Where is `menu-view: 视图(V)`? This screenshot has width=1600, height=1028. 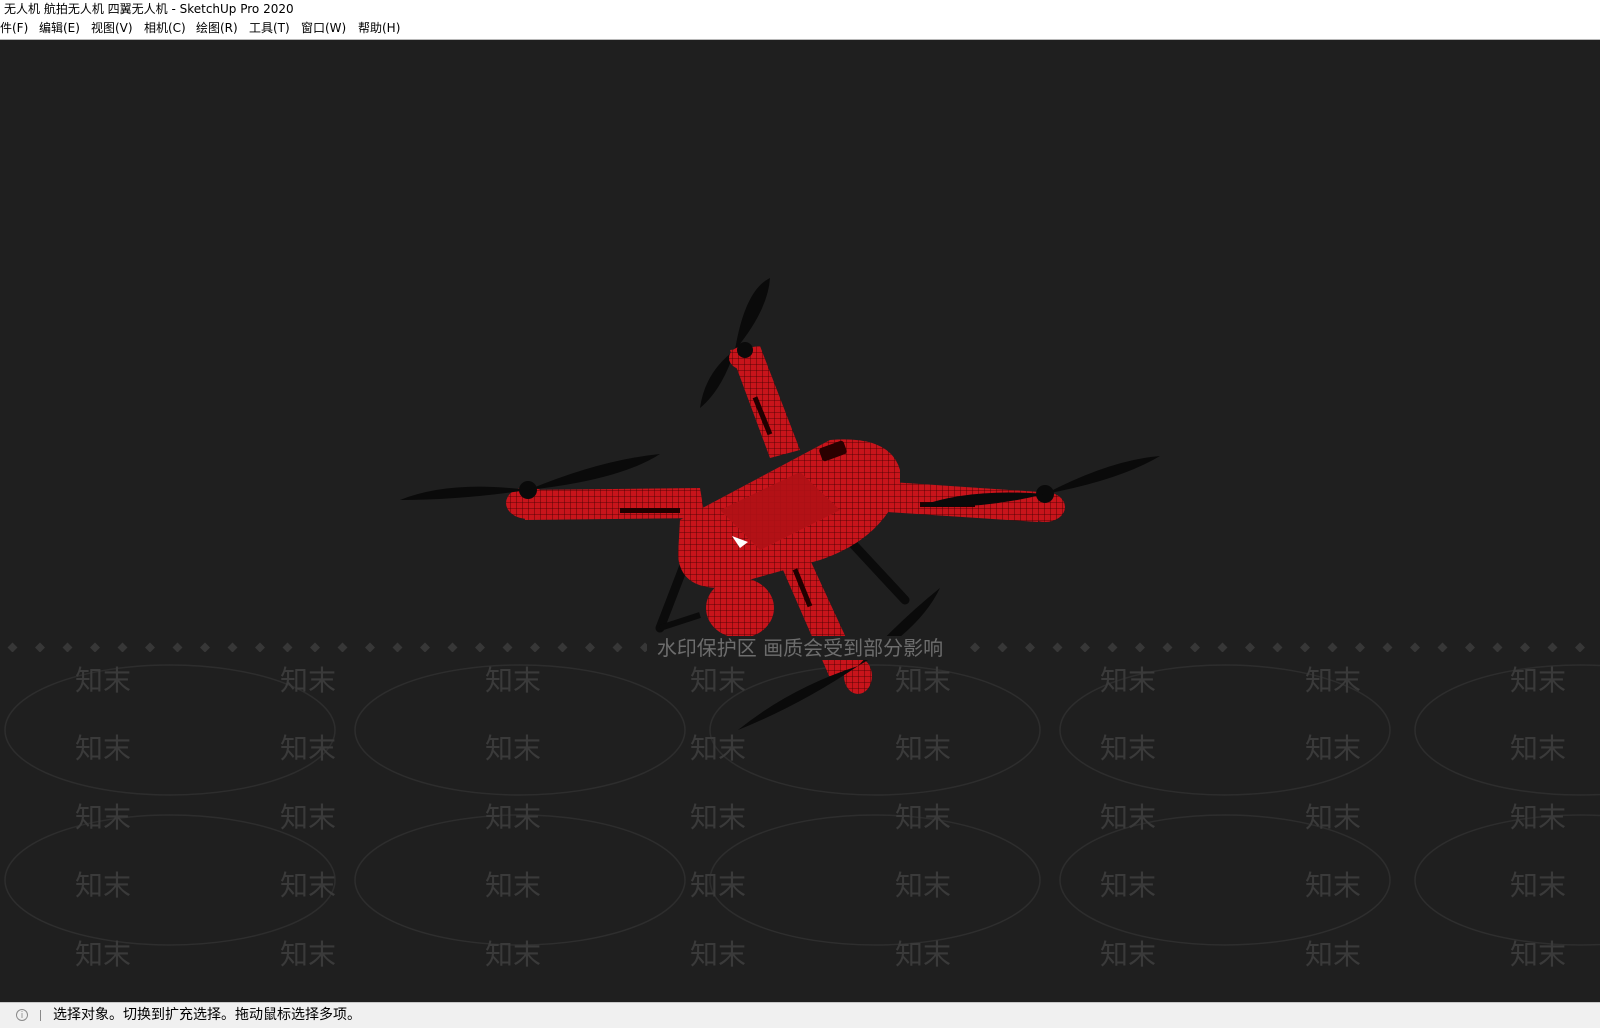 menu-view: 视图(V) is located at coordinates (112, 28).